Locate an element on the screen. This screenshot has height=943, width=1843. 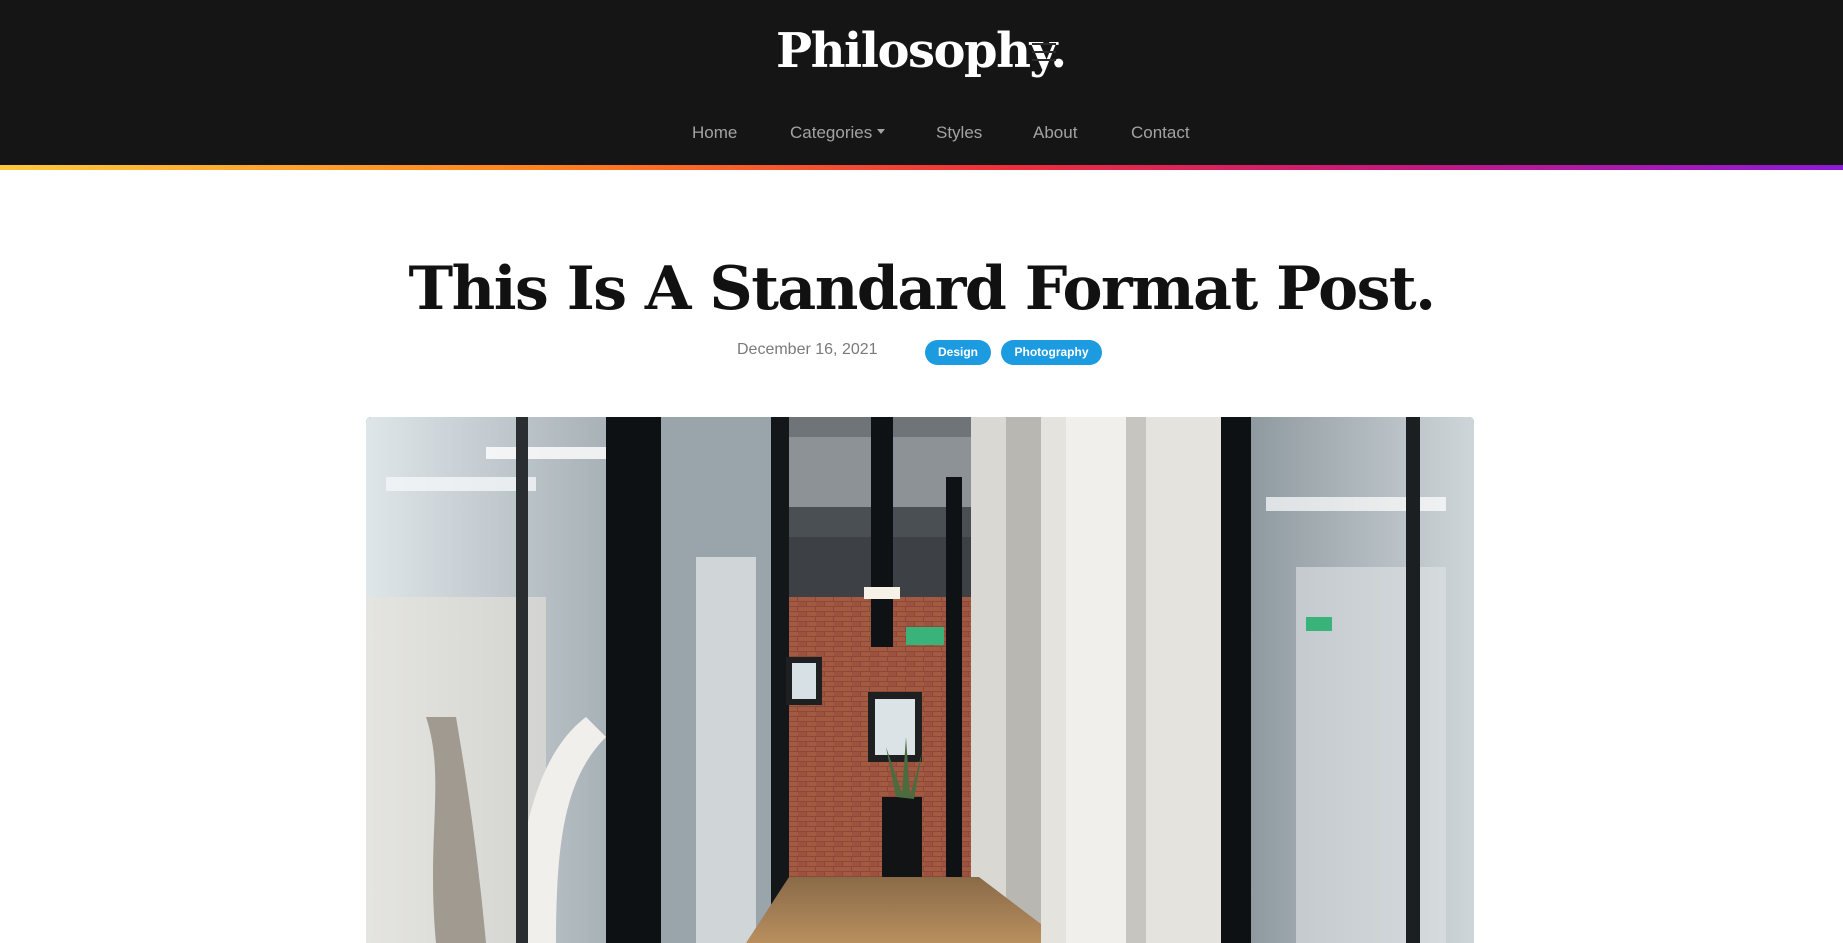
nav-item-categories-label: Categories is located at coordinates (831, 132).